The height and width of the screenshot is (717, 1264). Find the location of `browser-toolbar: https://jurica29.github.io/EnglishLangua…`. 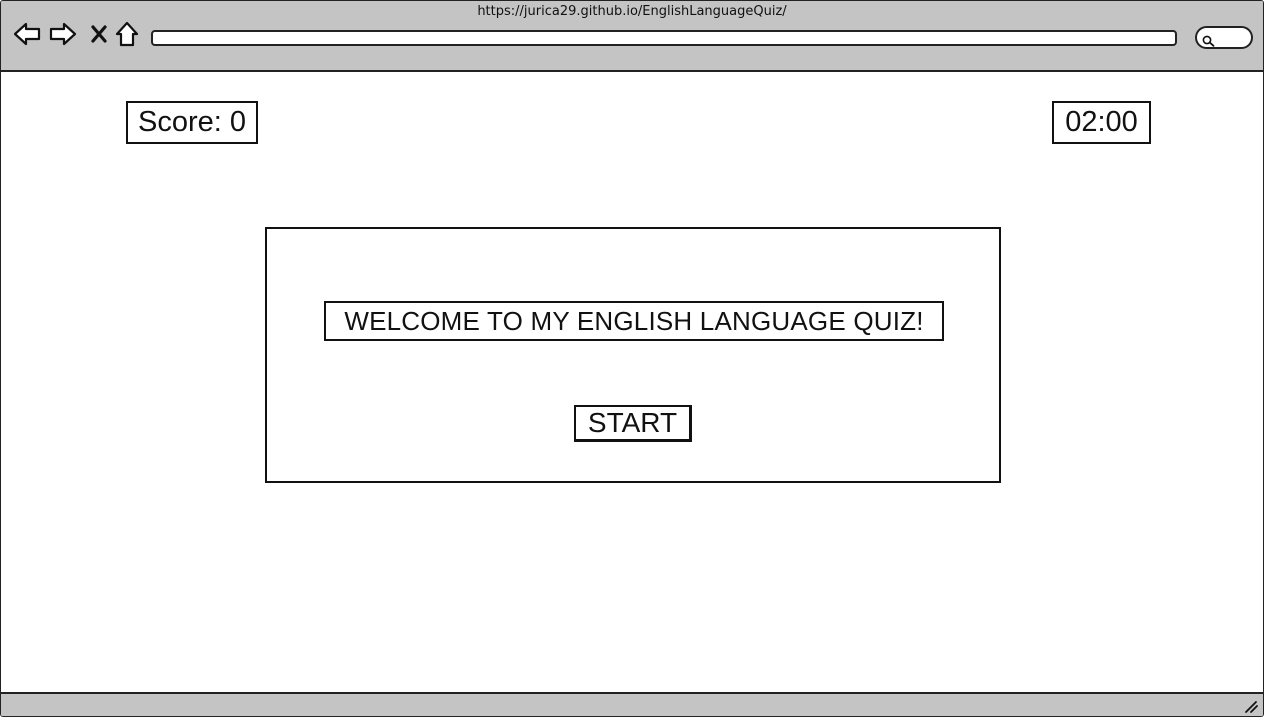

browser-toolbar: https://jurica29.github.io/EnglishLangua… is located at coordinates (632, 36).